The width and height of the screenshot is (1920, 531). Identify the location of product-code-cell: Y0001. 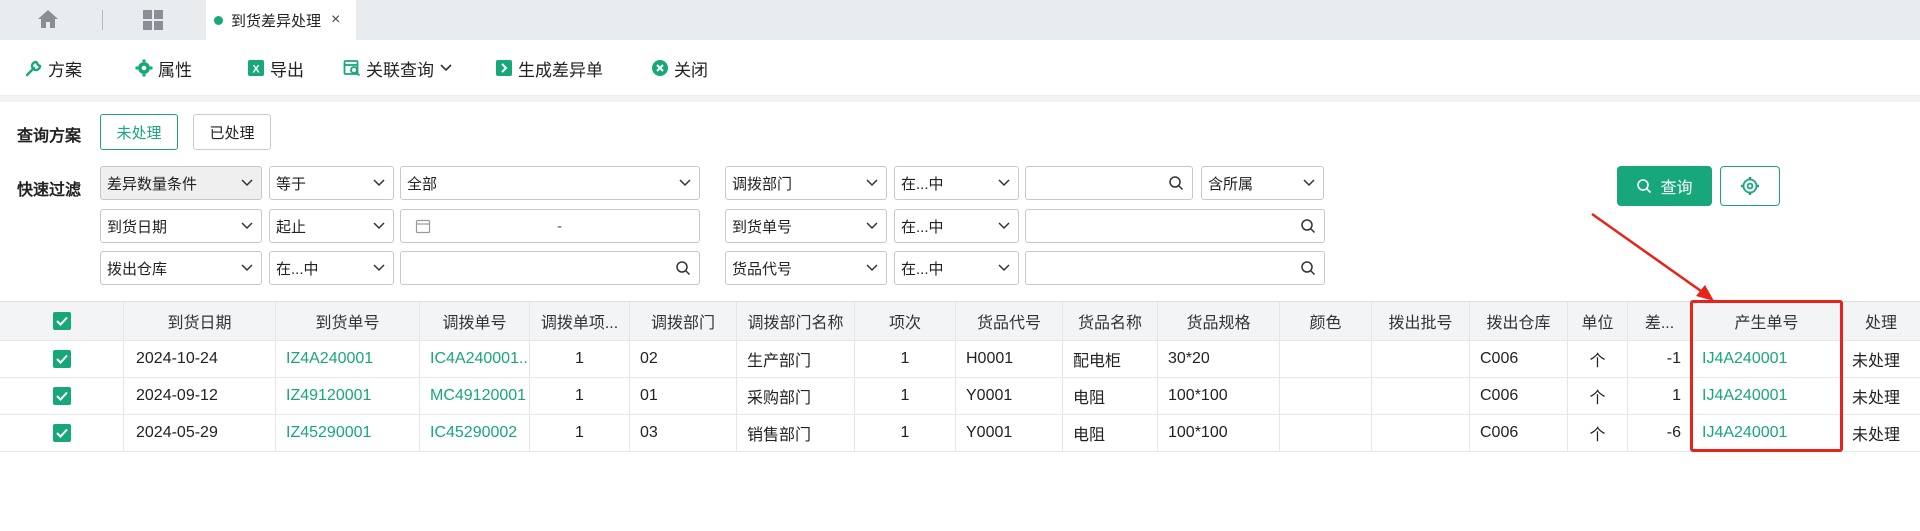
(1009, 433).